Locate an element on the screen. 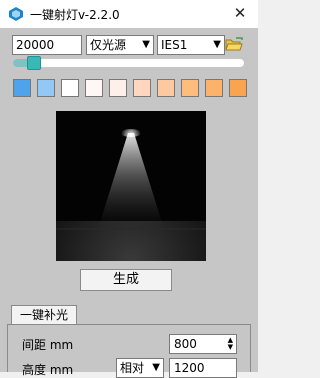 This screenshot has width=320, height=378. tab-label: 一键补光 is located at coordinates (43, 315).